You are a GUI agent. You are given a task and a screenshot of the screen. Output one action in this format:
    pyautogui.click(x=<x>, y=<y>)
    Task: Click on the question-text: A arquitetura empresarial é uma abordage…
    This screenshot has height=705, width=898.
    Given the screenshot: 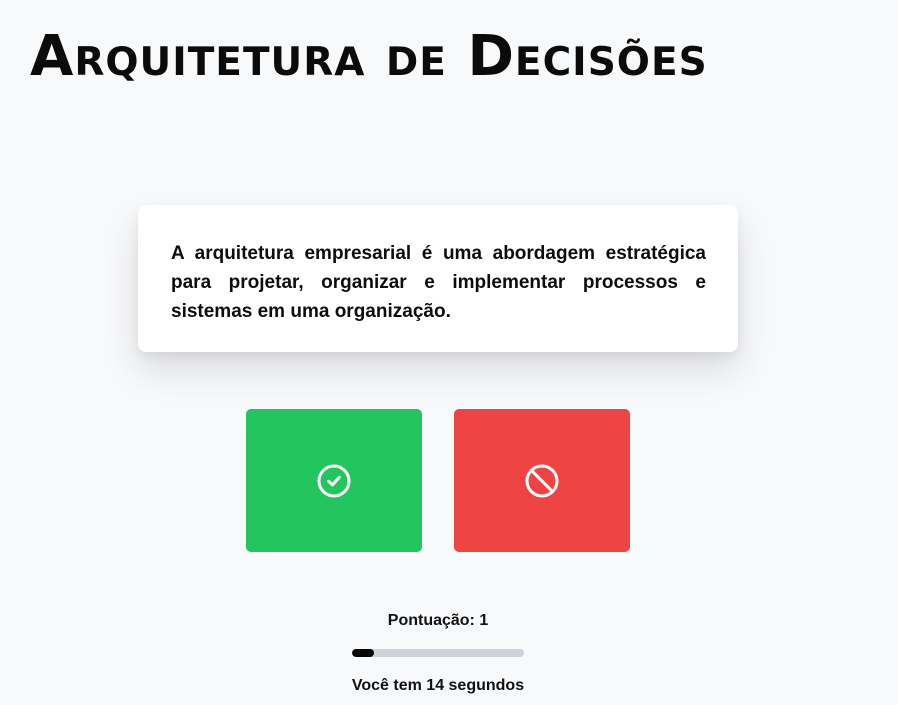 What is the action you would take?
    pyautogui.click(x=438, y=282)
    